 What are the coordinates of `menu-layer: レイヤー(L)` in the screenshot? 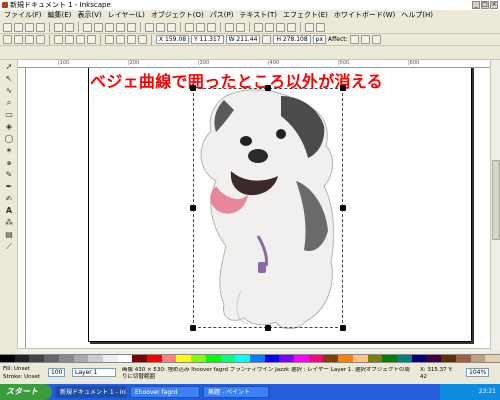 It's located at (126, 15).